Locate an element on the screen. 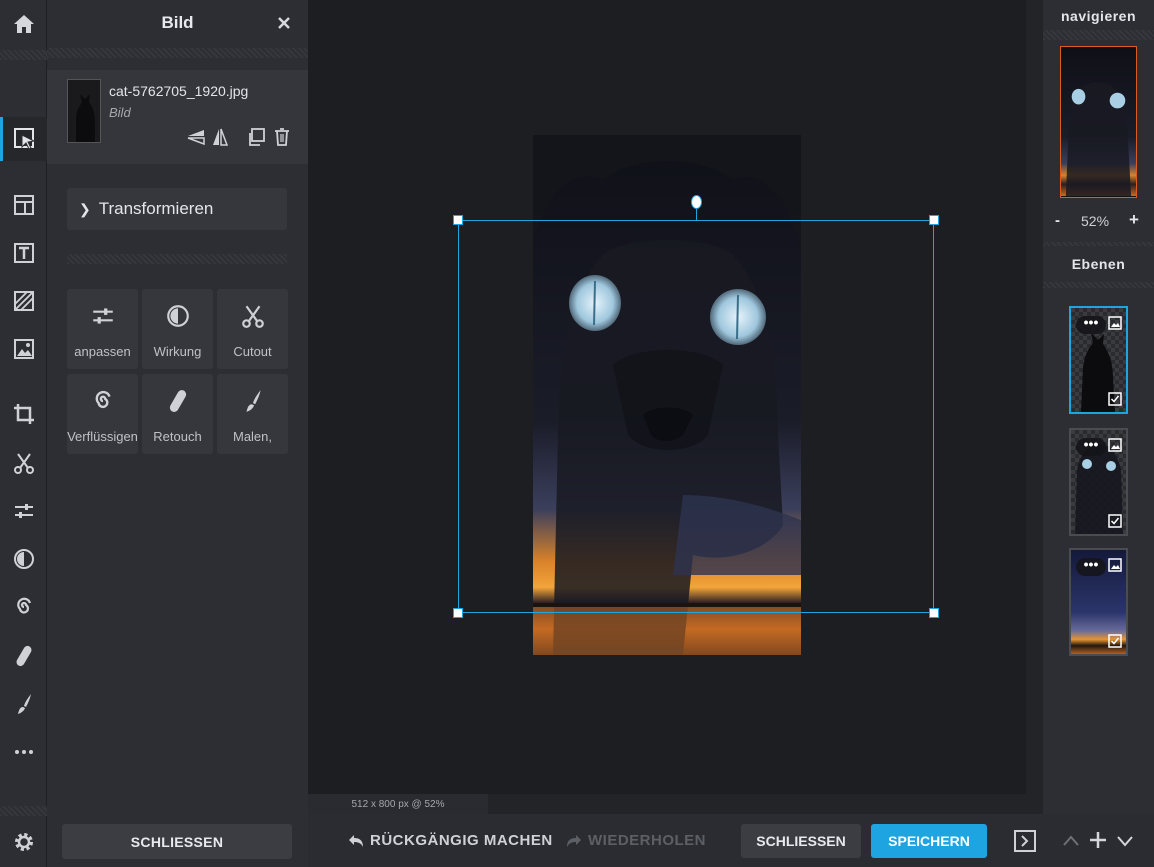 The height and width of the screenshot is (867, 1154). more-tools-button is located at coordinates (23, 752).